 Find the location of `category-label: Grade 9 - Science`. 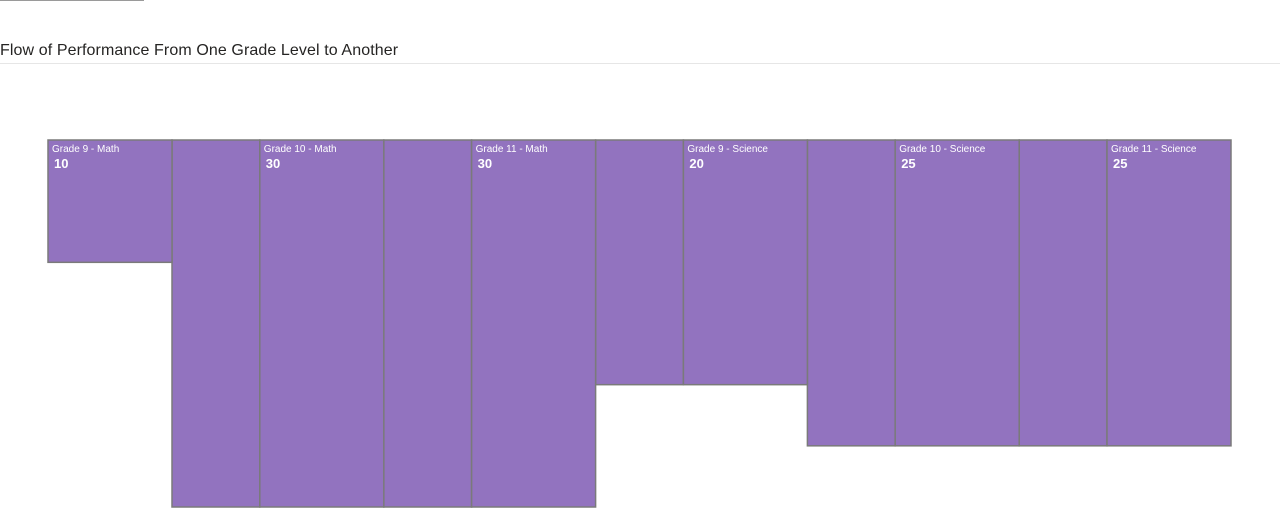

category-label: Grade 9 - Science is located at coordinates (727, 149).